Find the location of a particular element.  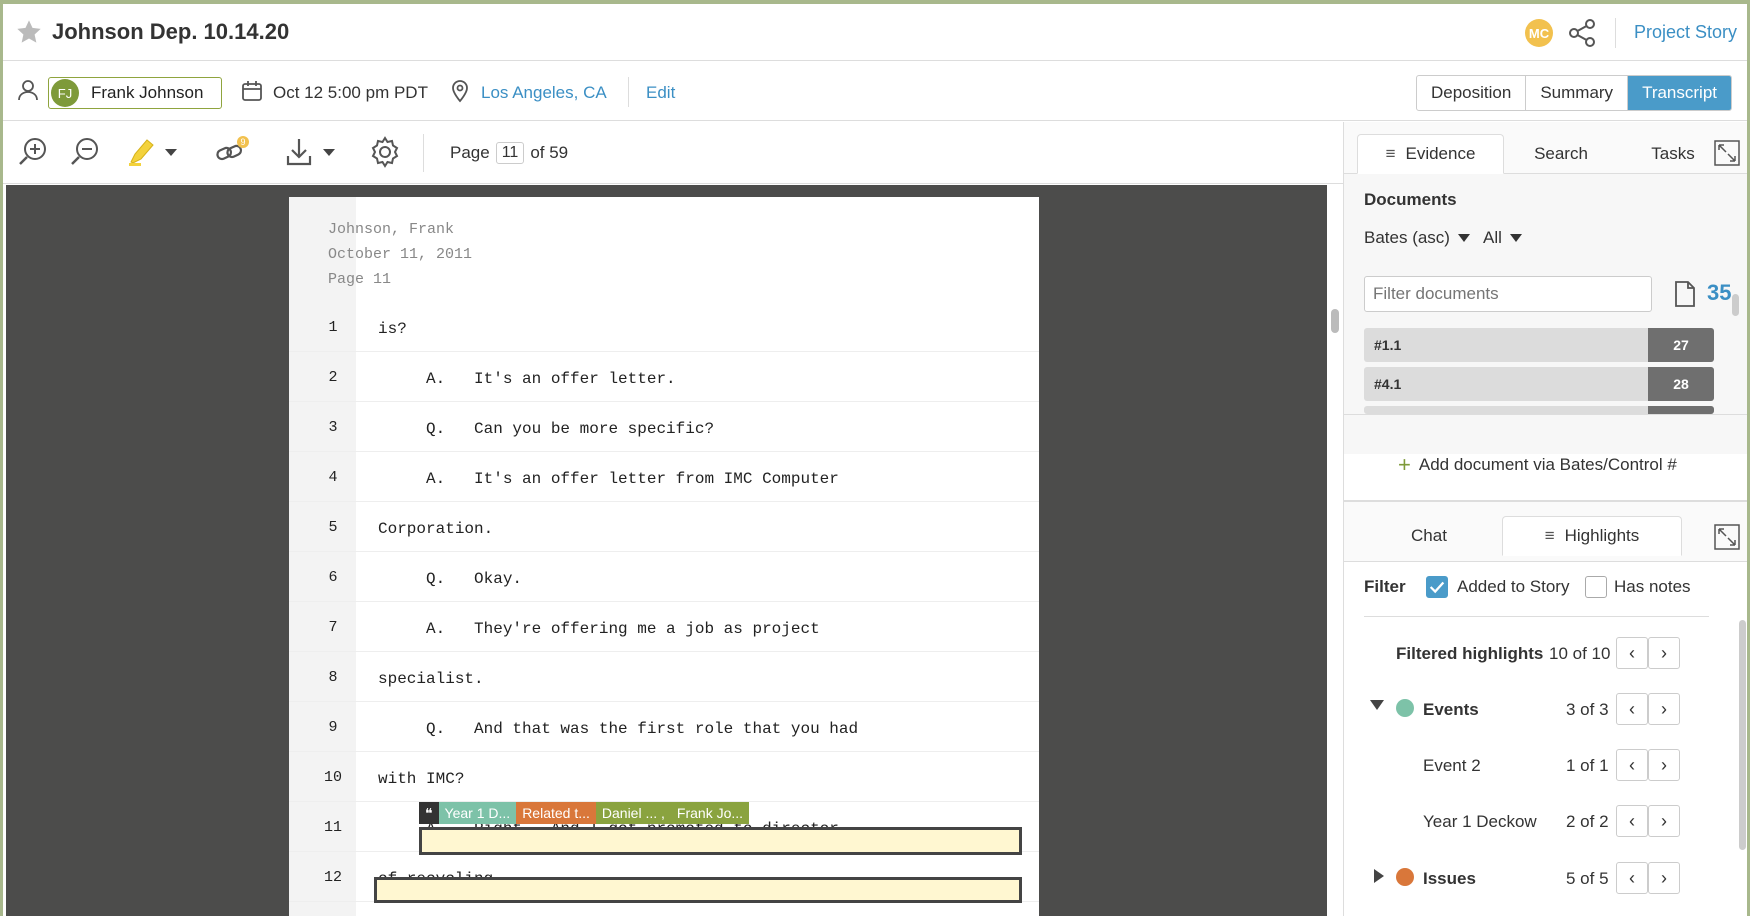

has-notes-checkbox is located at coordinates (1596, 587).